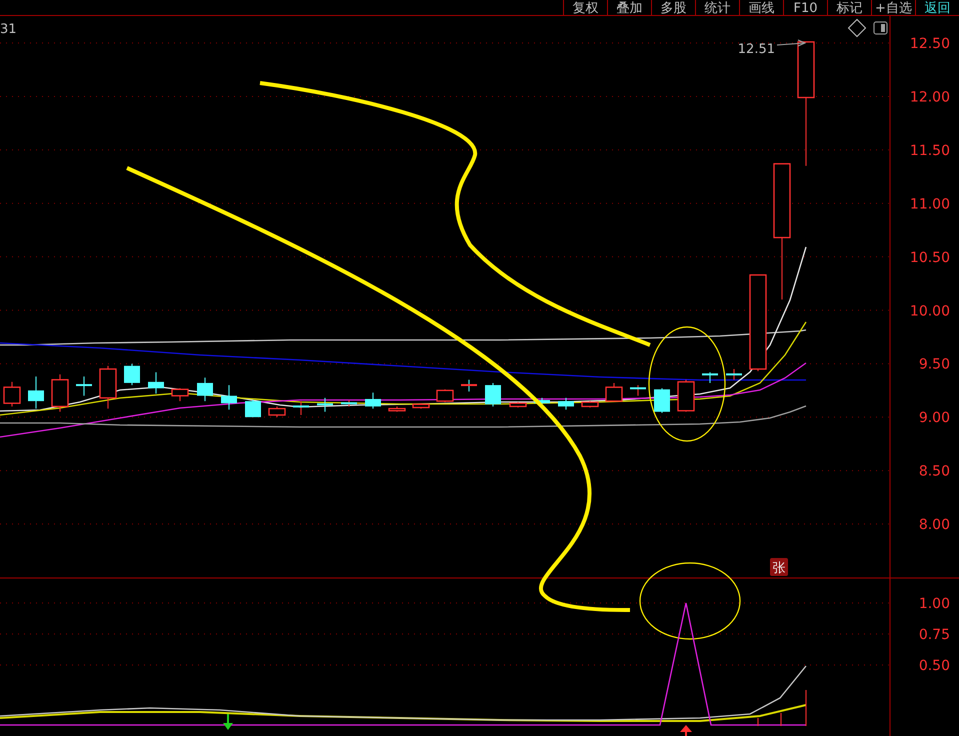 The width and height of the screenshot is (959, 736). Describe the element at coordinates (686, 730) in the screenshot. I see `up-arrow-icon` at that location.